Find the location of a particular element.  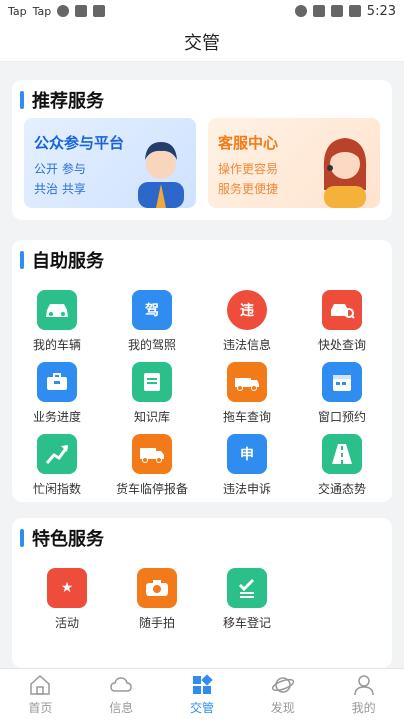

self-service-section-title: 自助服务 is located at coordinates (202, 260).